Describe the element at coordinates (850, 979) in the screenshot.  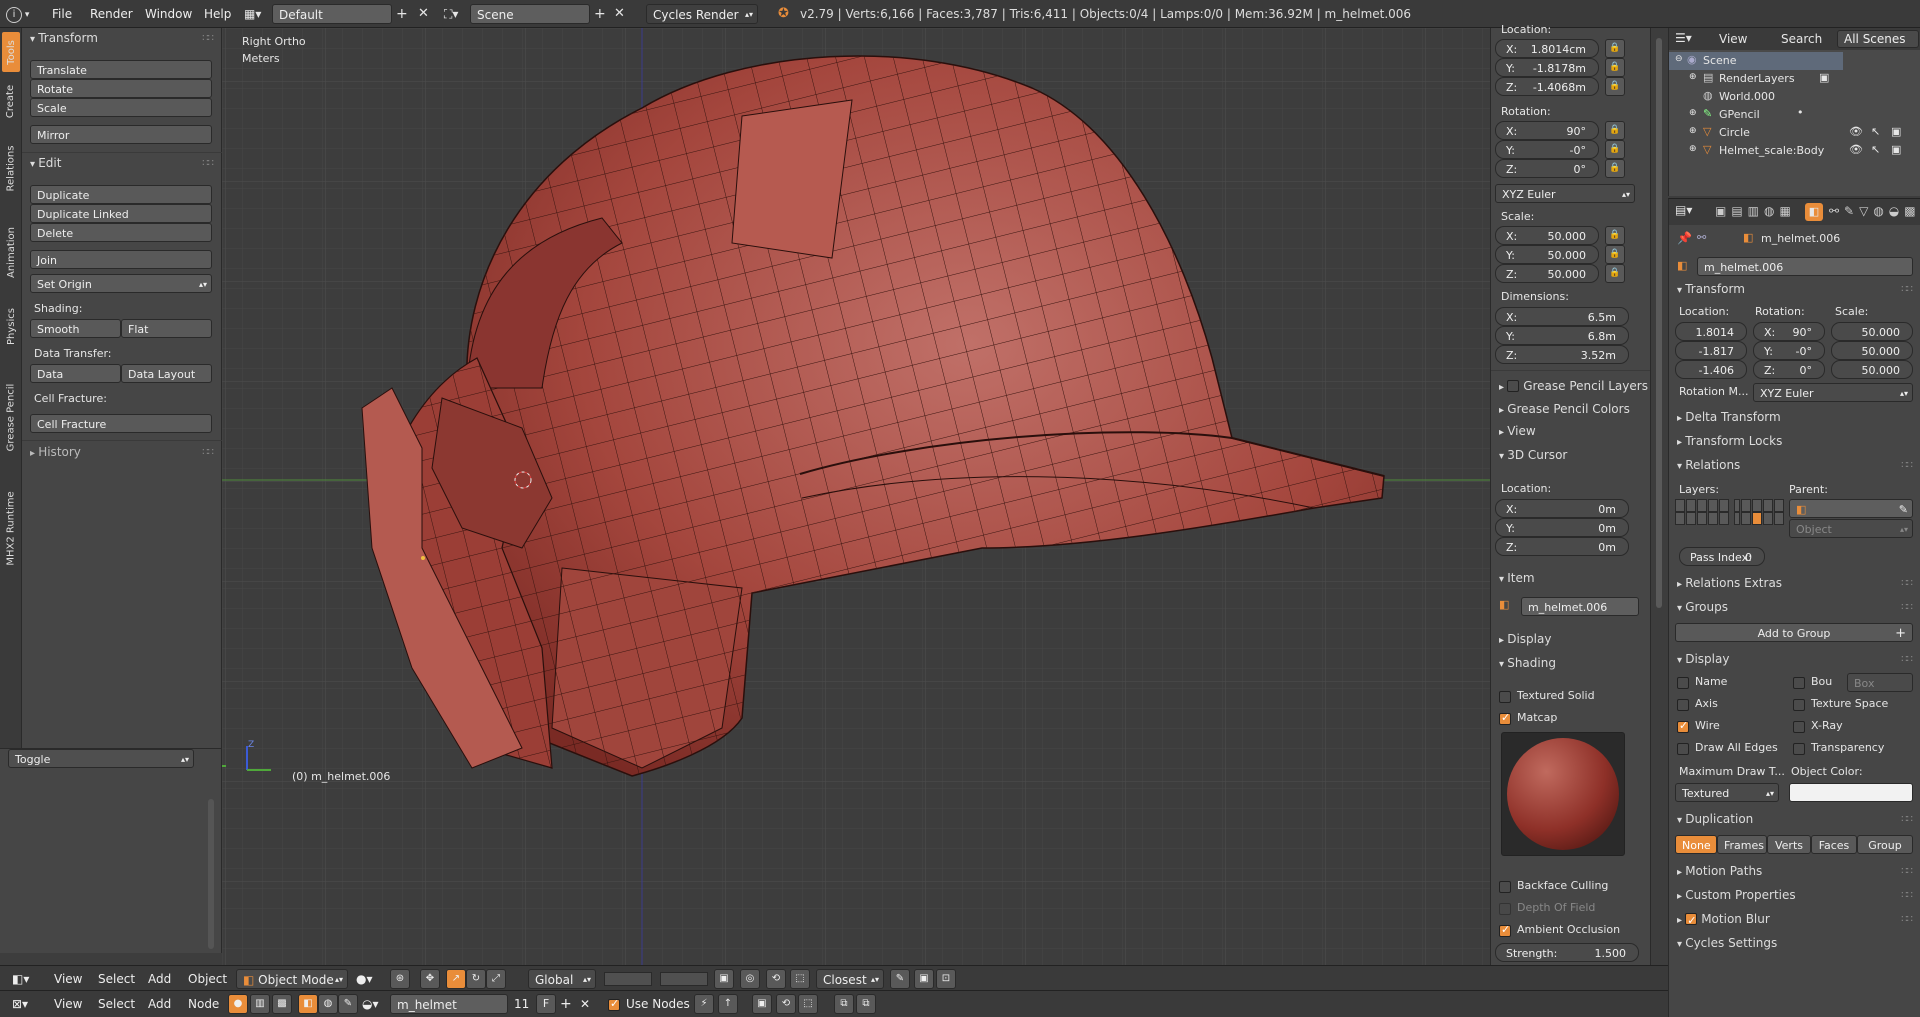
I see `snap-target-select: Closest ▴▾` at that location.